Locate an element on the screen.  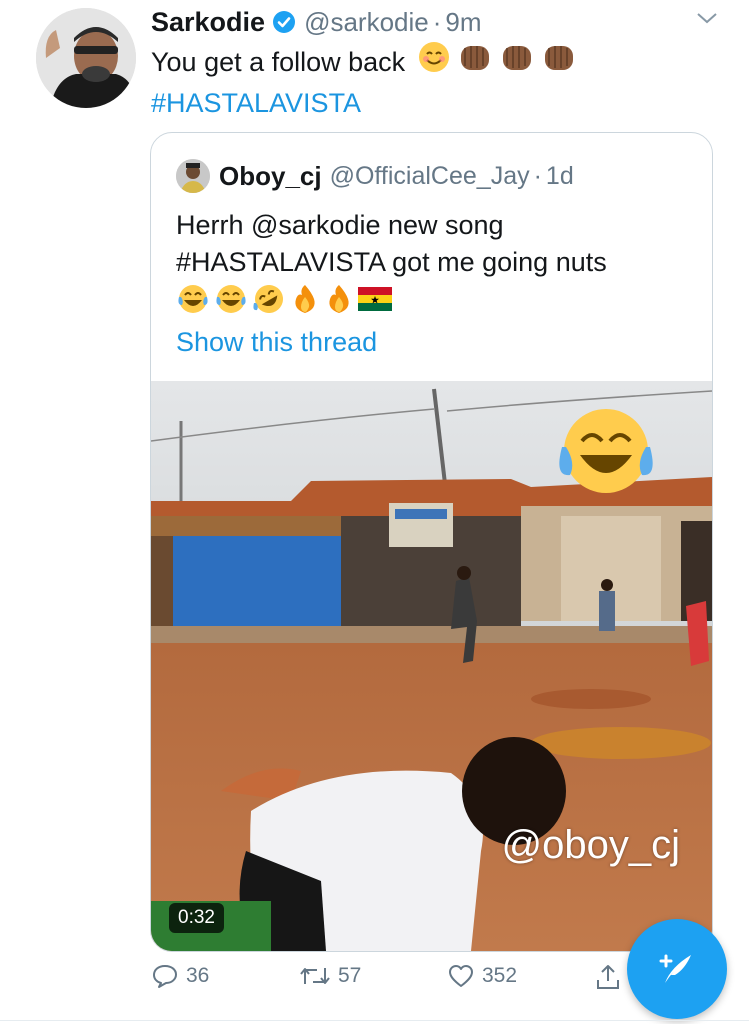
heart-icon is located at coordinates (461, 976).